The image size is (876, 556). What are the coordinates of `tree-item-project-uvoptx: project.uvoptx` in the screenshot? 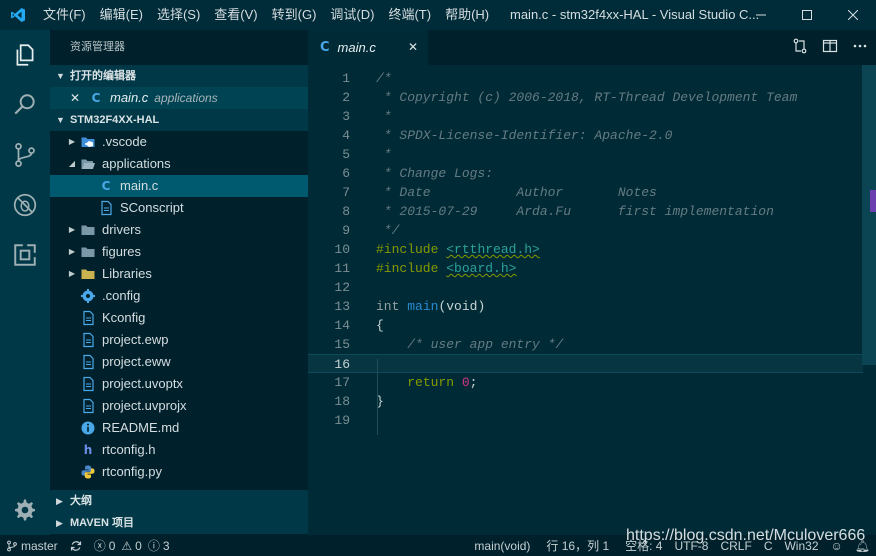 It's located at (179, 384).